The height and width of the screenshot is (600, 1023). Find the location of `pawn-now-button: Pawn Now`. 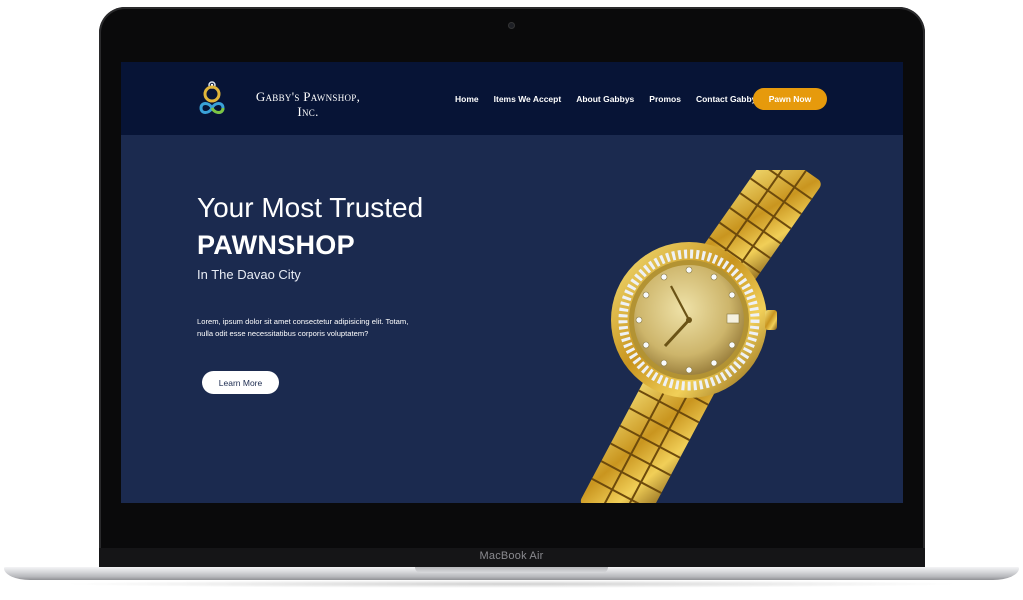

pawn-now-button: Pawn Now is located at coordinates (790, 99).